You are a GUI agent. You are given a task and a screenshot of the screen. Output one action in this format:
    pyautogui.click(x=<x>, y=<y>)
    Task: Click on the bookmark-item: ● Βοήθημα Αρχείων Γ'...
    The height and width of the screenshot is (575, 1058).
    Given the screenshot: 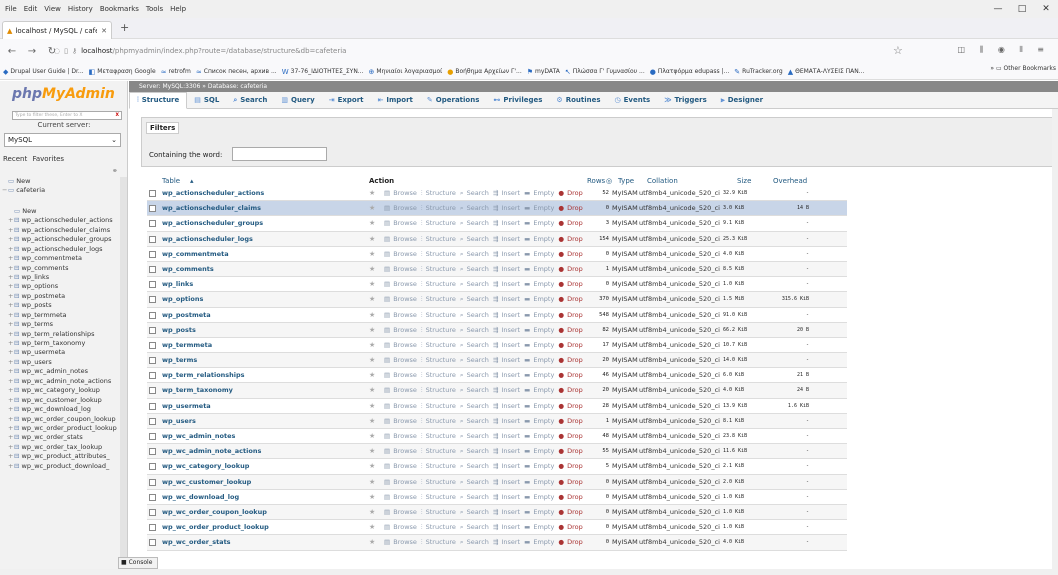 What is the action you would take?
    pyautogui.click(x=484, y=72)
    